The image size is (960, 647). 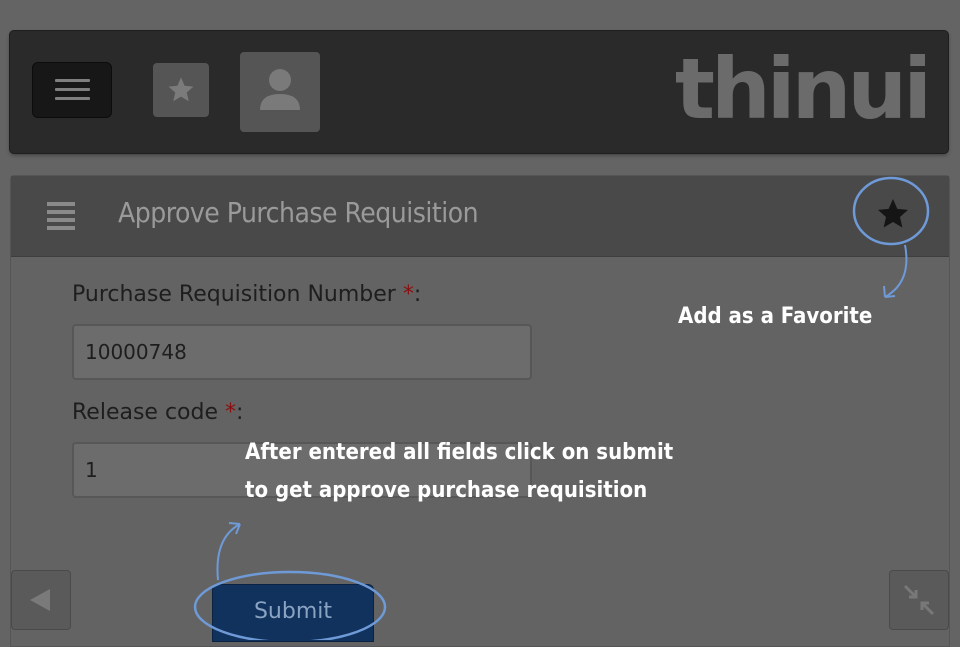 I want to click on add-favorite-button, so click(x=893, y=214).